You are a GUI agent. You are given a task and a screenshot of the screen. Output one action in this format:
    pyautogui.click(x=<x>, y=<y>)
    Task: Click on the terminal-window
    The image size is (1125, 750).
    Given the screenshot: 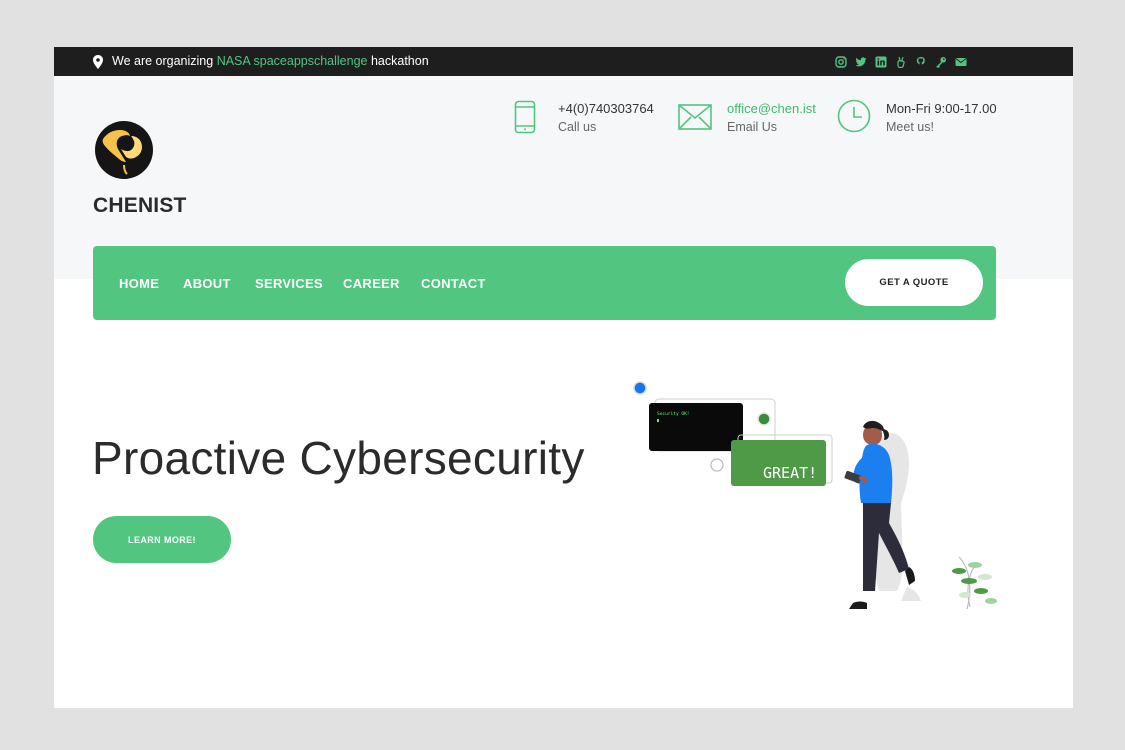 What is the action you would take?
    pyautogui.click(x=696, y=427)
    